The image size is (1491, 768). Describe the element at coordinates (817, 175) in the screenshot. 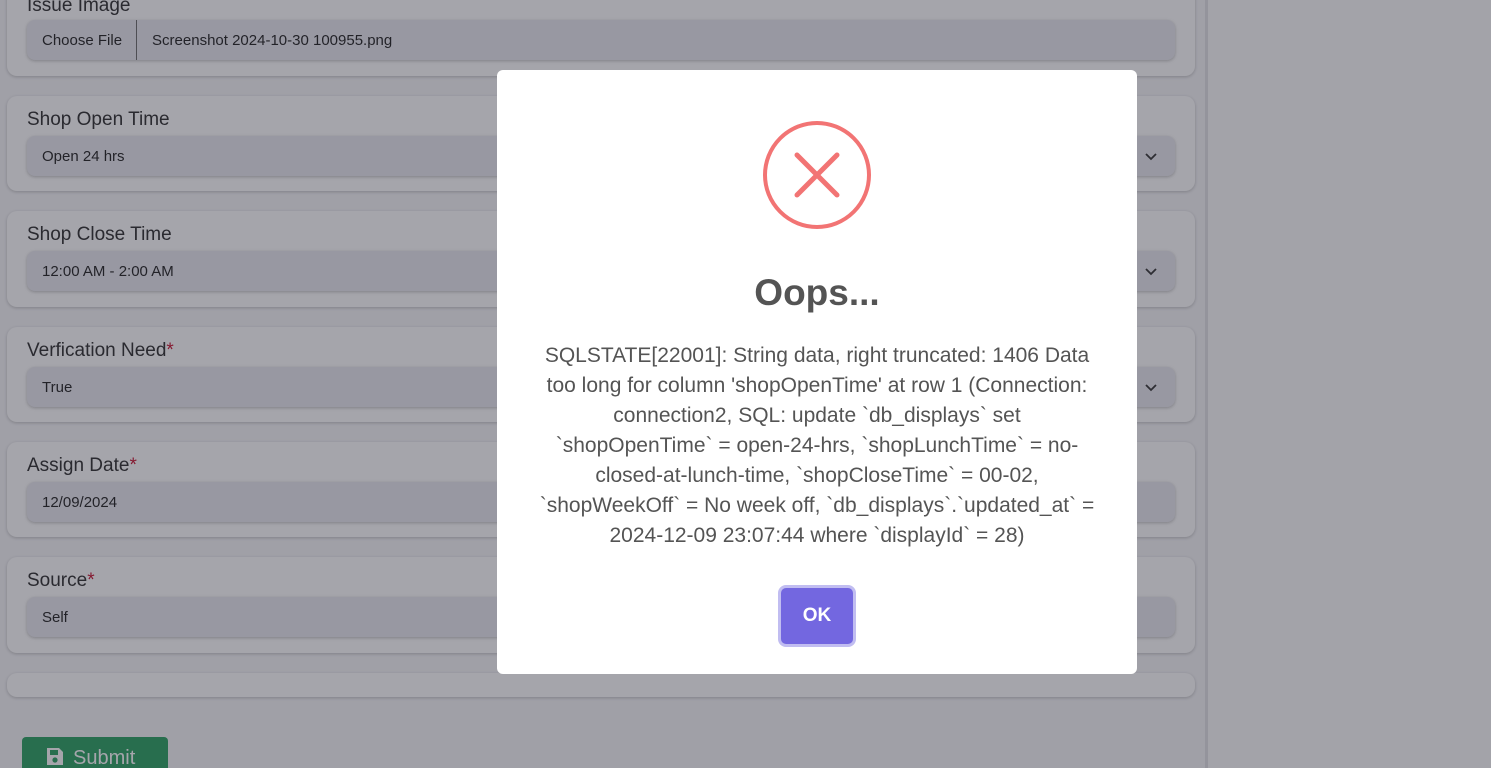

I see `error-x-icon` at that location.